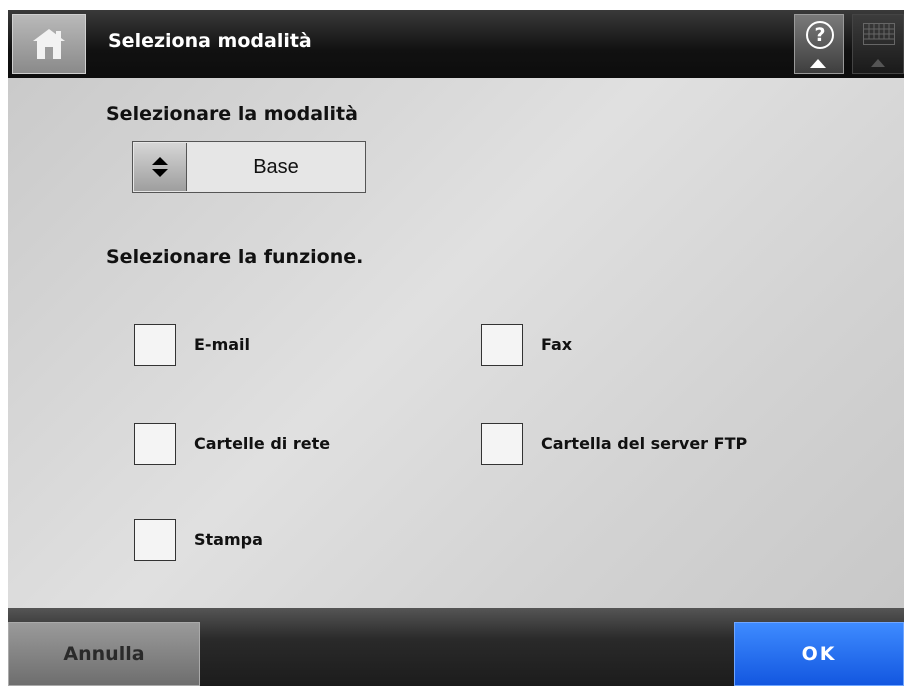  Describe the element at coordinates (155, 345) in the screenshot. I see `email-checkbox` at that location.